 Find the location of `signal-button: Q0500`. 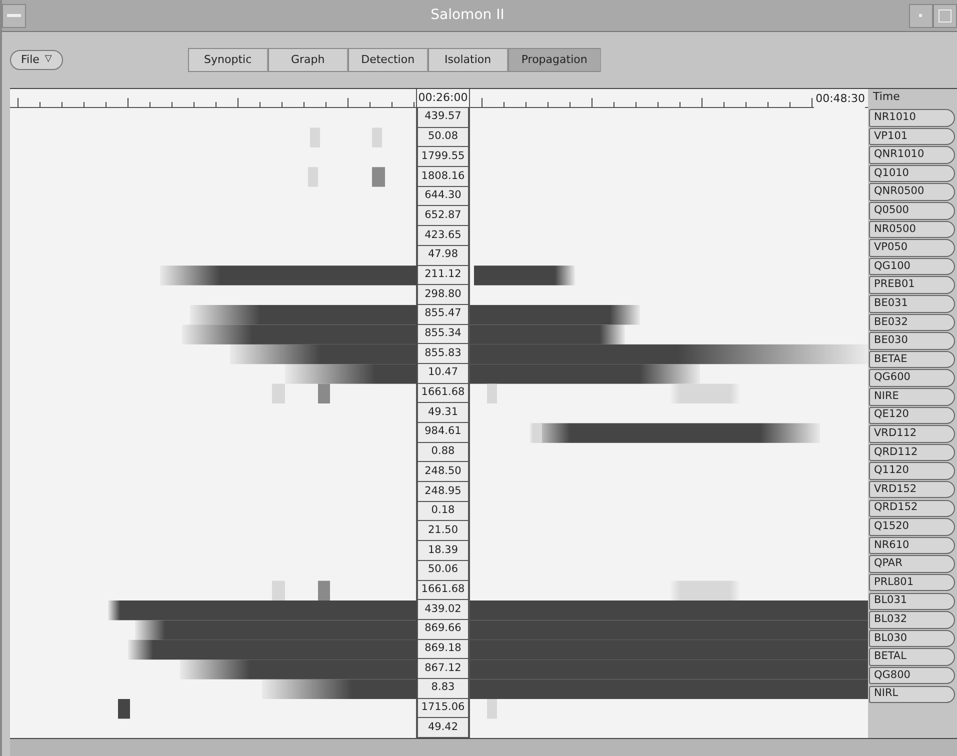

signal-button: Q0500 is located at coordinates (912, 211).